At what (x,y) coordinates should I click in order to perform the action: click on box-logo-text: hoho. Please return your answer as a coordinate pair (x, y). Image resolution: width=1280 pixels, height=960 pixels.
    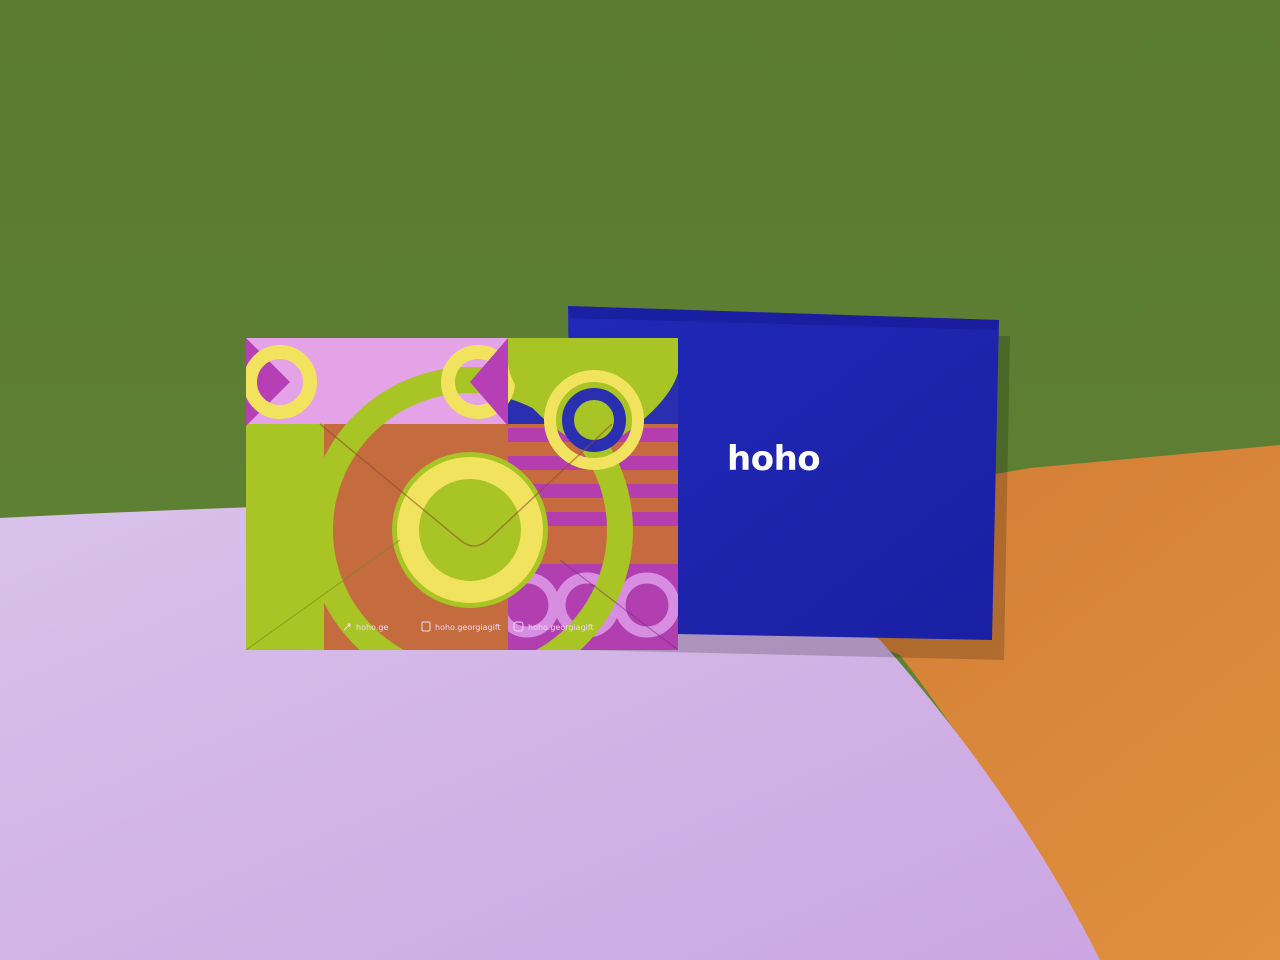
    Looking at the image, I should click on (773, 459).